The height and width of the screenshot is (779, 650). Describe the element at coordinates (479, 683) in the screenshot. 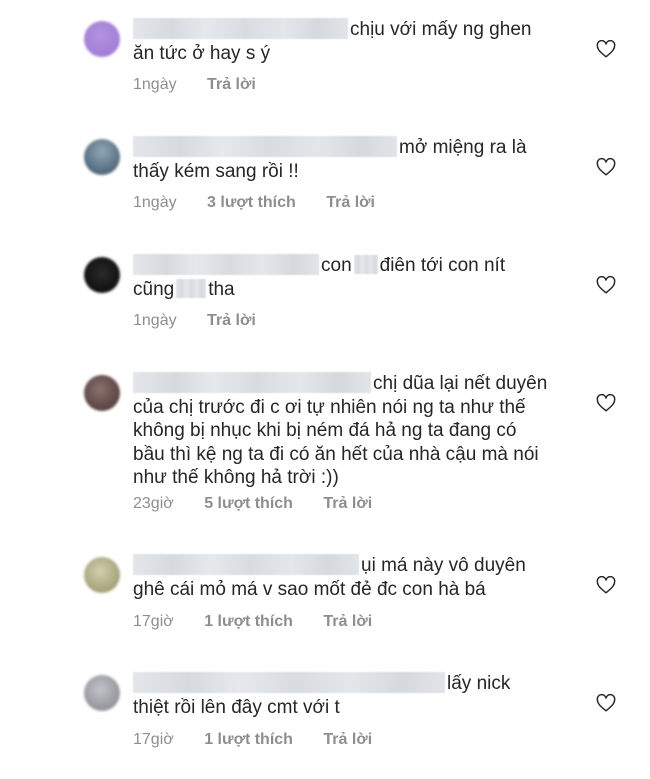

I see `comment-line: lấy nick` at that location.